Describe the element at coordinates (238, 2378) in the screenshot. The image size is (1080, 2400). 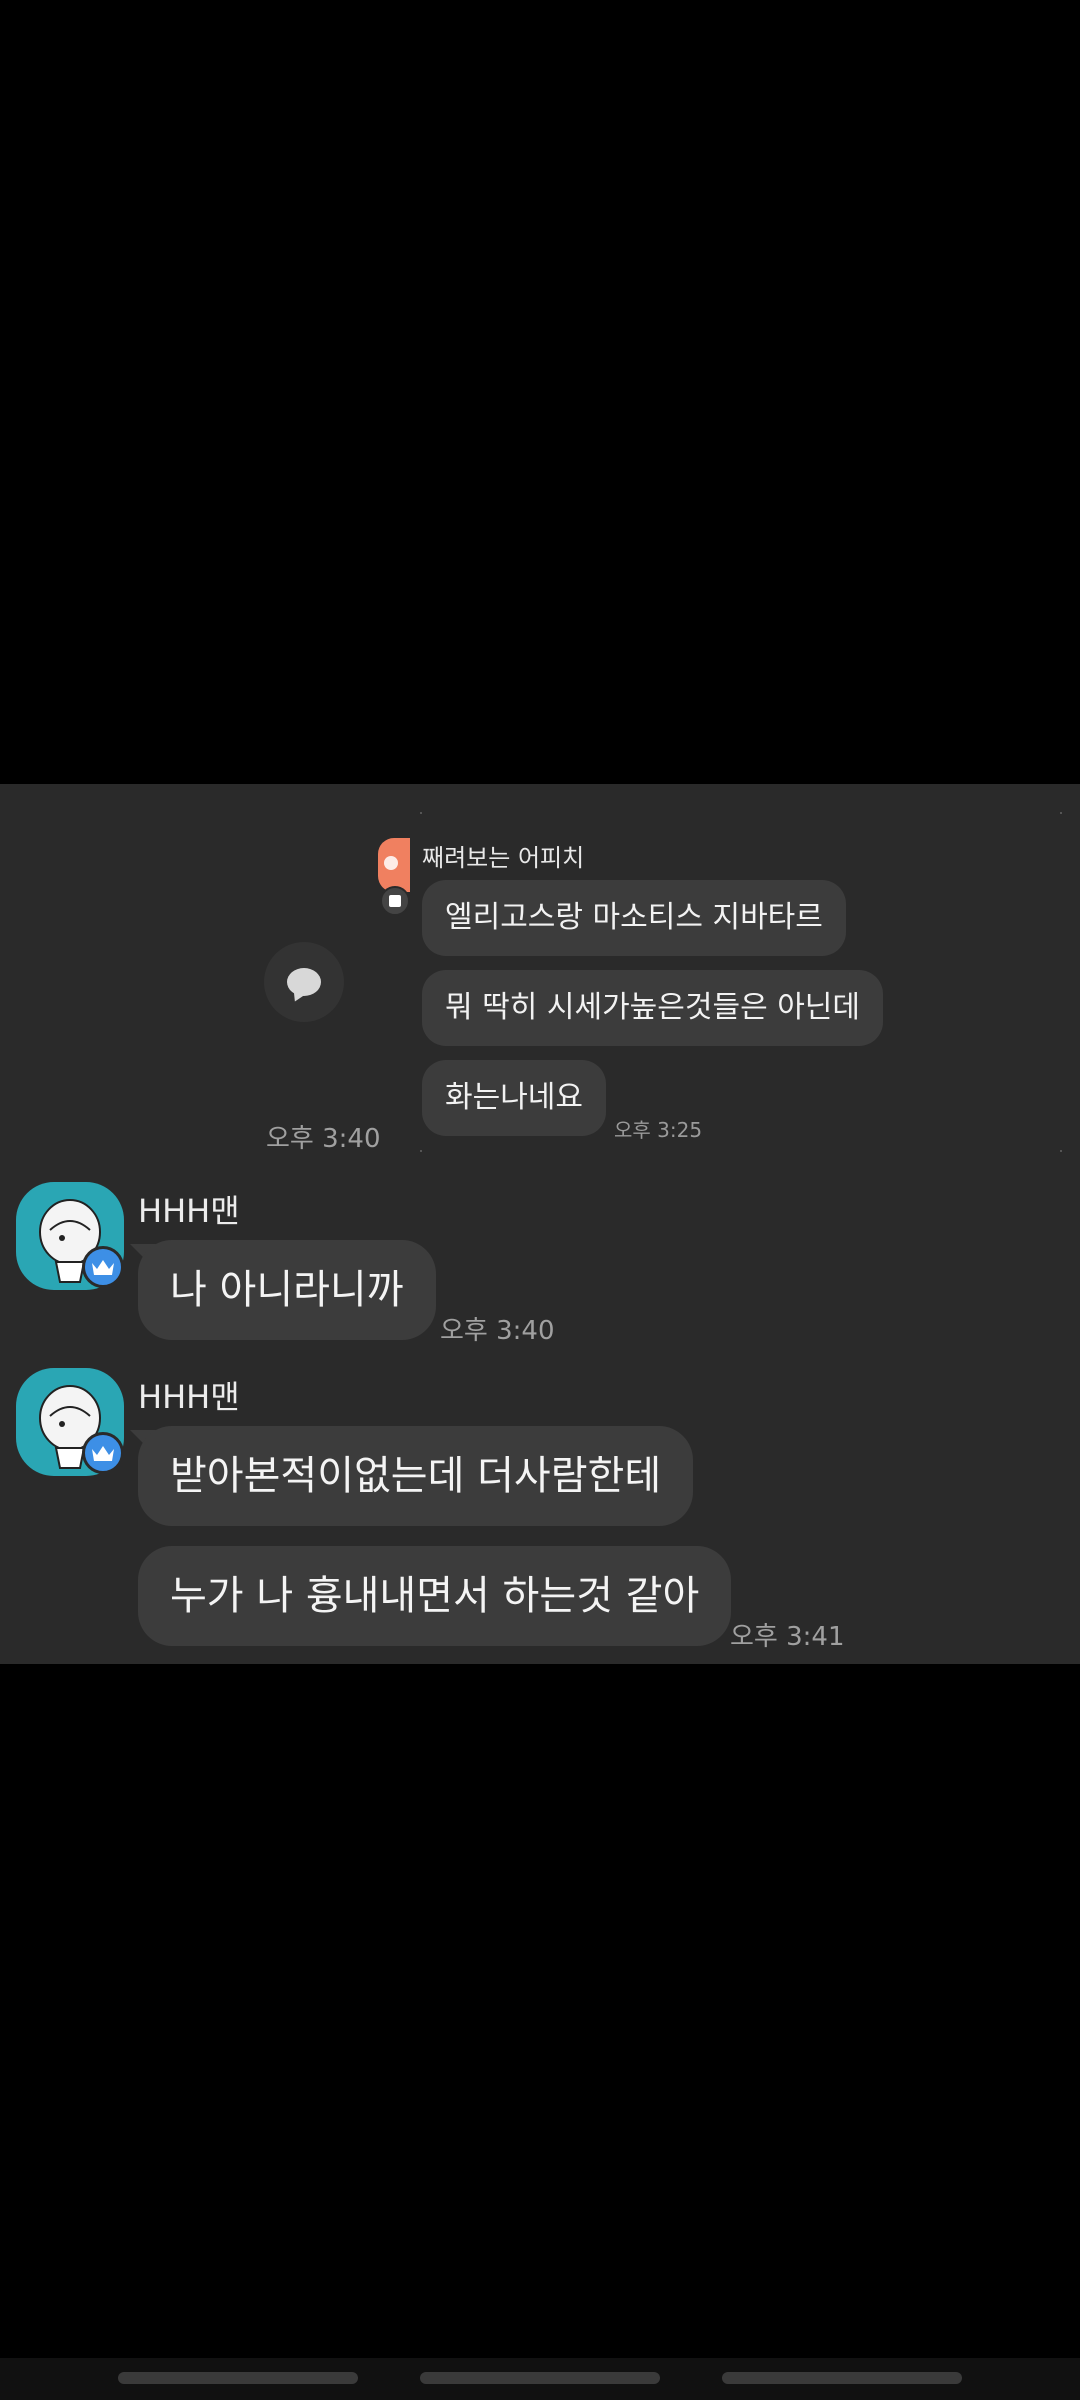
I see `nav-recent-button` at that location.